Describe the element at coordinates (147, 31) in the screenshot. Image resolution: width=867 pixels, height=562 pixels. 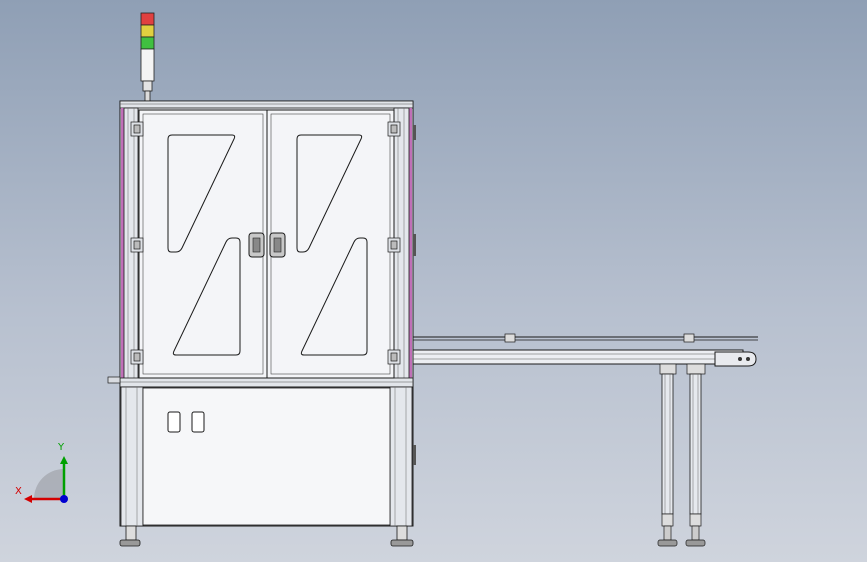
I see `tower-light-yellow` at that location.